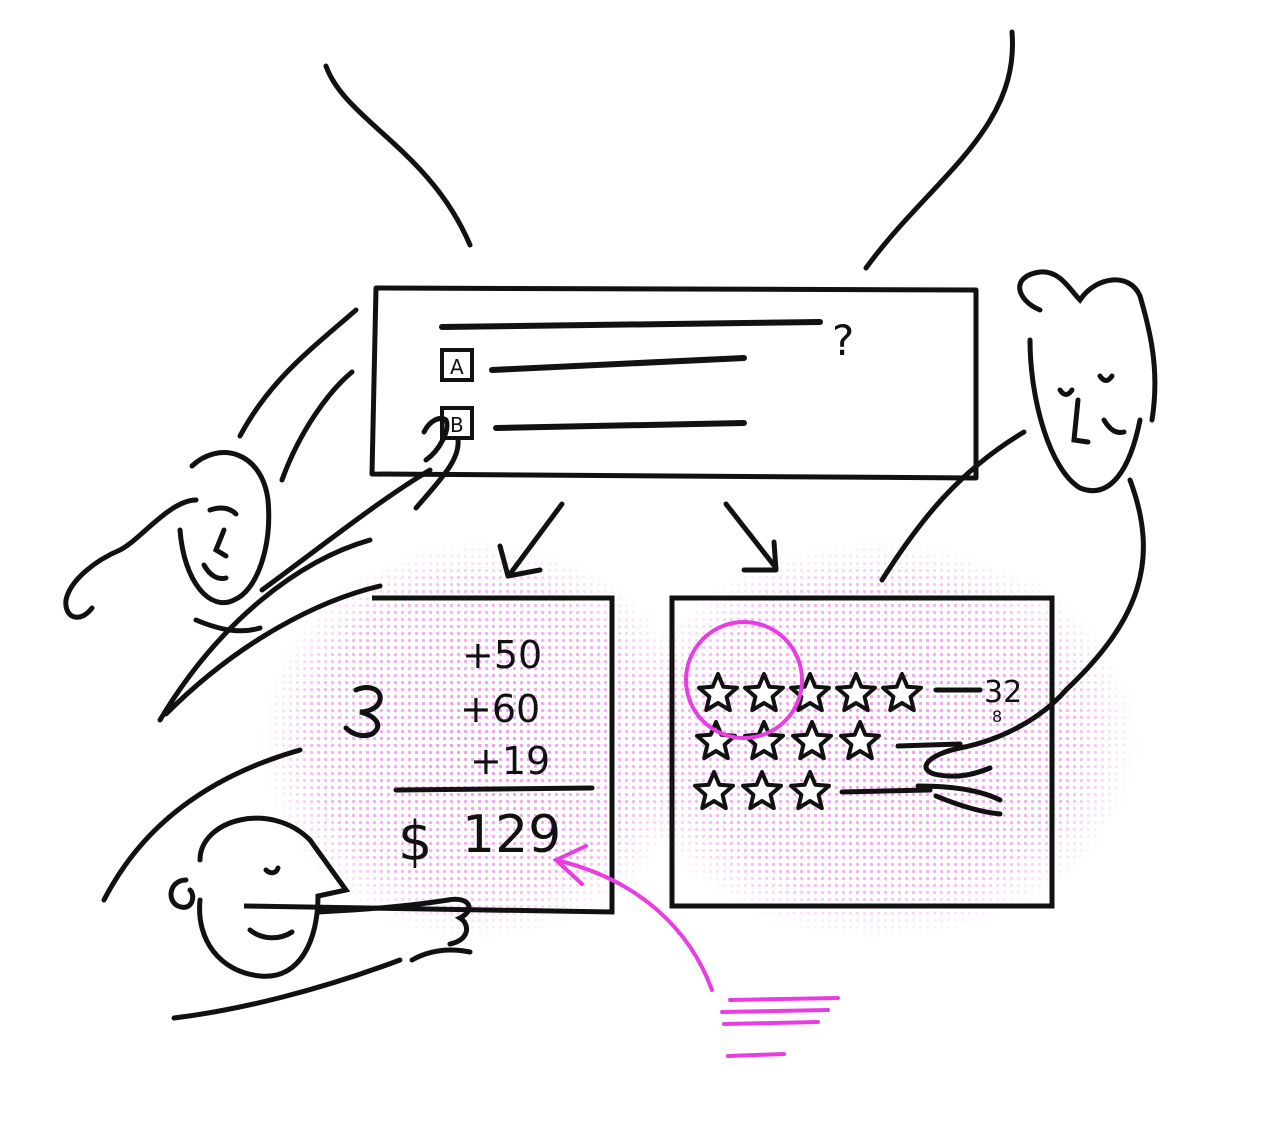 This screenshot has width=1280, height=1142. Describe the element at coordinates (1003, 692) in the screenshot. I see `top-row-count: 32` at that location.